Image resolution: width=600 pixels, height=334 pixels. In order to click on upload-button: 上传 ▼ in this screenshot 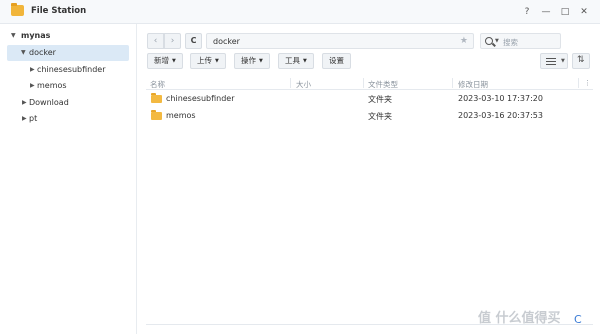, I will do `click(208, 61)`.